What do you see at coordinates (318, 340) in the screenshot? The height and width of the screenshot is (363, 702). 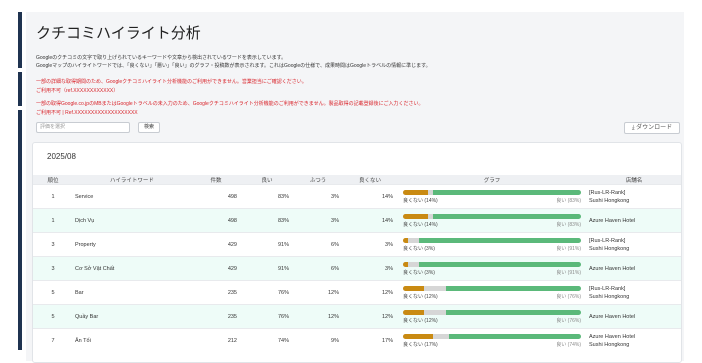 I see `cell-neutral: 9%` at bounding box center [318, 340].